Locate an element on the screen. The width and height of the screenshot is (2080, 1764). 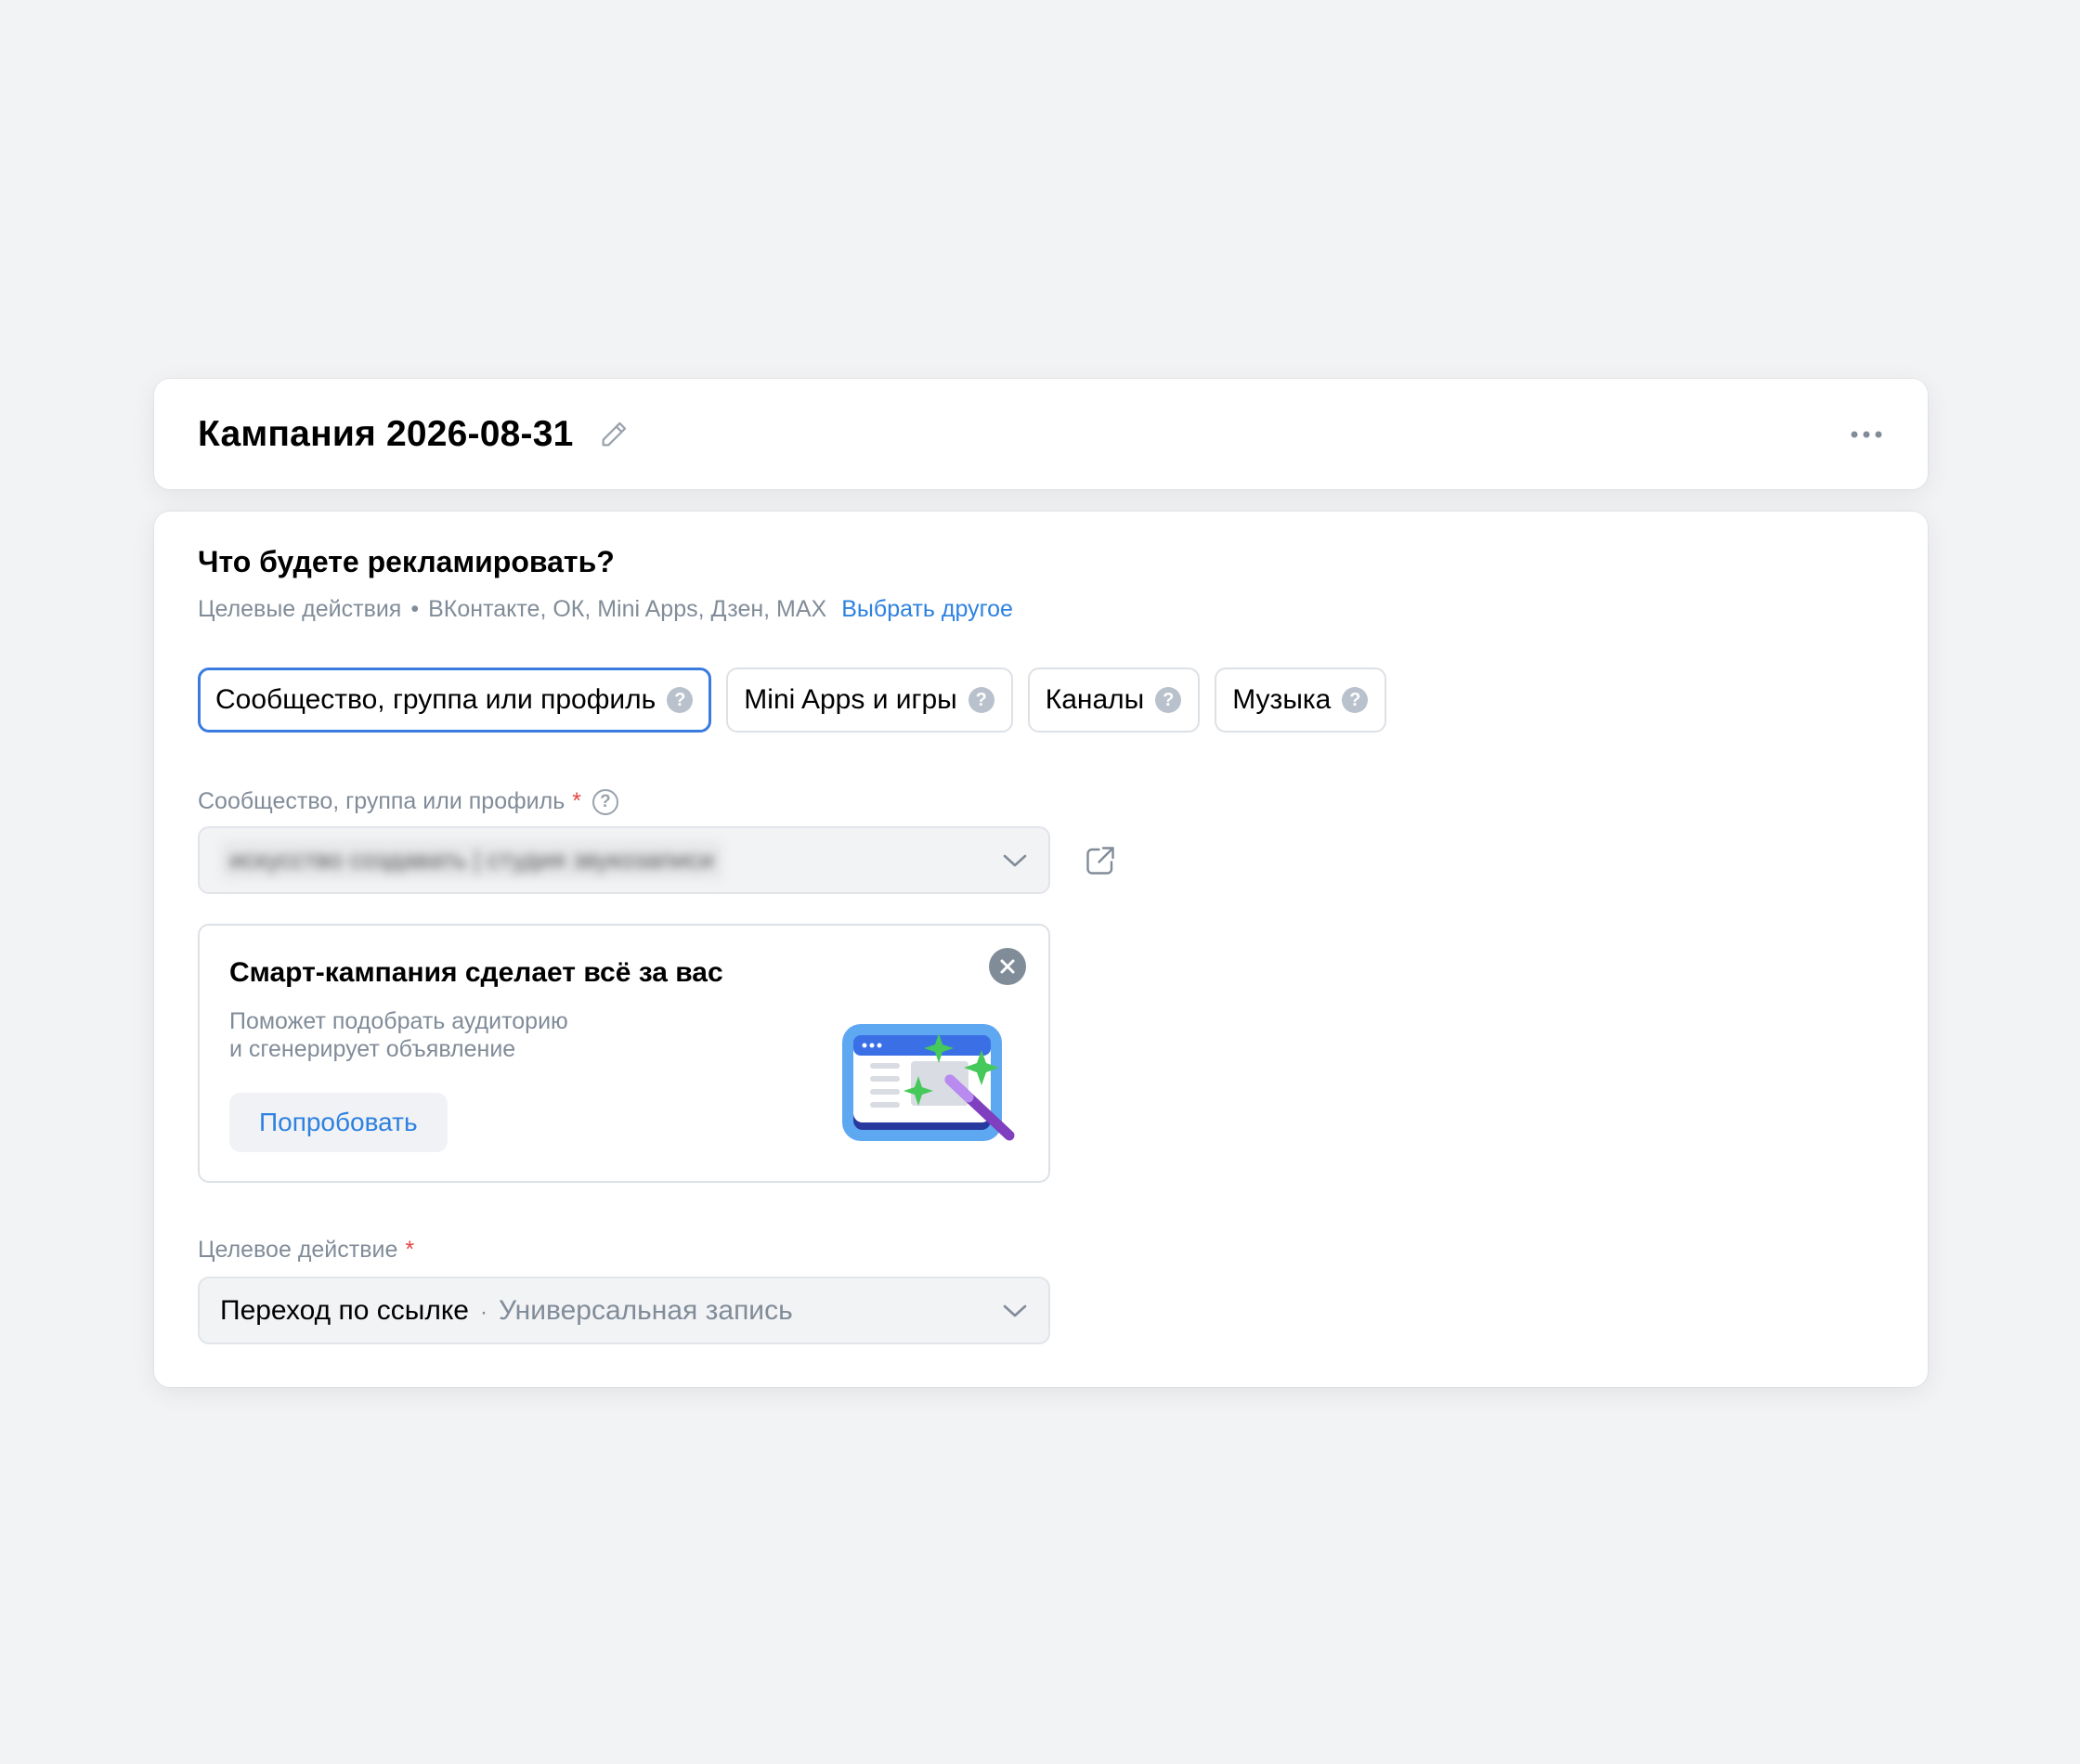
close-icon is located at coordinates (1007, 967).